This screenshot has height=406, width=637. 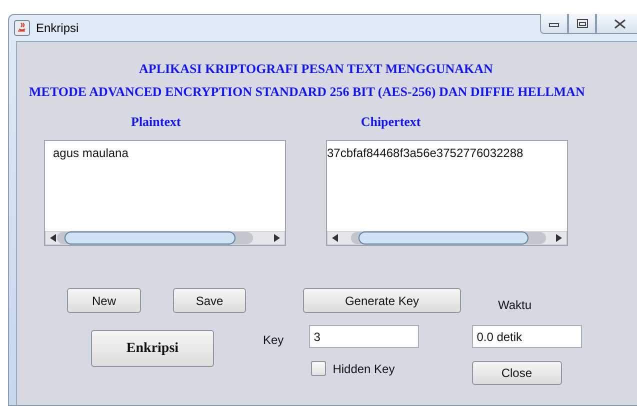 What do you see at coordinates (515, 305) in the screenshot?
I see `time-label: Waktu` at bounding box center [515, 305].